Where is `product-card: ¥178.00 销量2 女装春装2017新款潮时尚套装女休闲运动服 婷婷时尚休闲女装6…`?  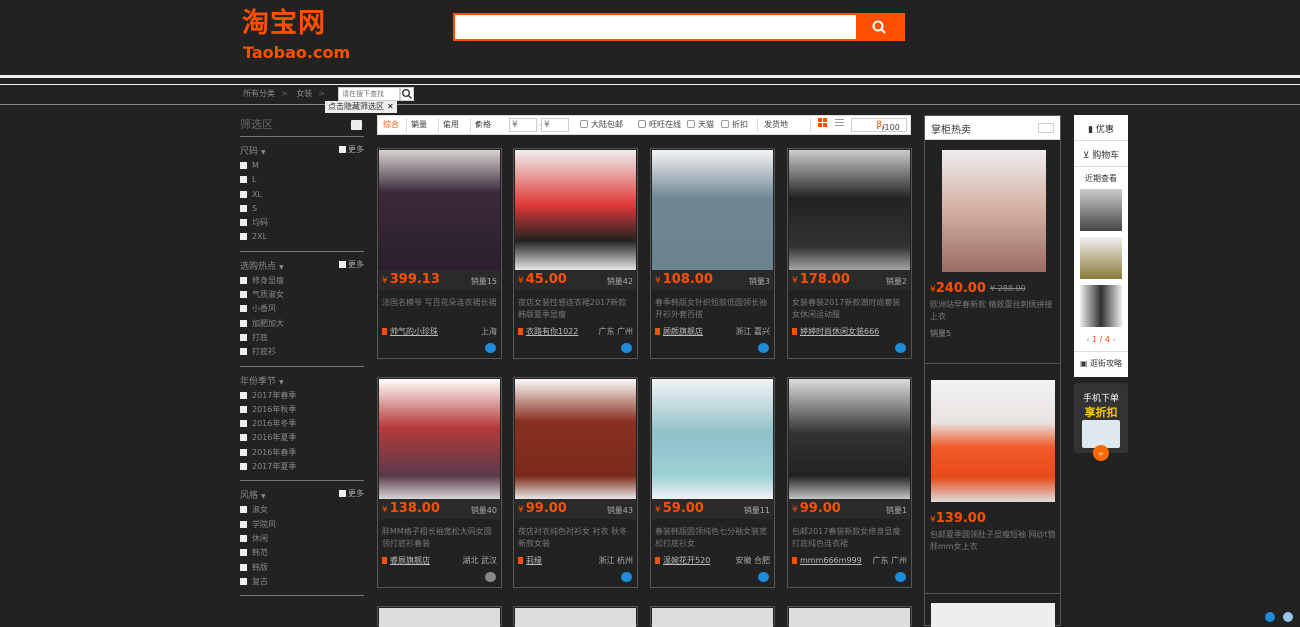 product-card: ¥178.00 销量2 女装春装2017新款潮时尚套装女休闲运动服 婷婷时尚休闲女装6… is located at coordinates (849, 253).